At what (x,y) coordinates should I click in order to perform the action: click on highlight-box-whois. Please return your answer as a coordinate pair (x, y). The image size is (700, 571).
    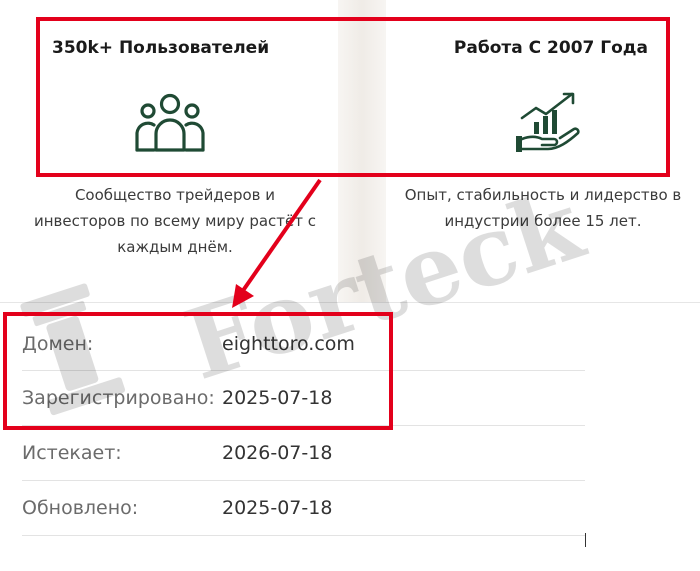
    Looking at the image, I should click on (198, 371).